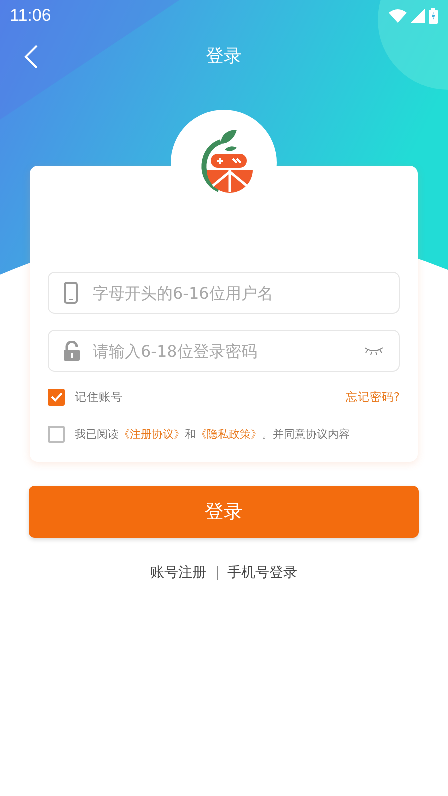 This screenshot has height=796, width=448. Describe the element at coordinates (398, 16) in the screenshot. I see `wifi-icon` at that location.